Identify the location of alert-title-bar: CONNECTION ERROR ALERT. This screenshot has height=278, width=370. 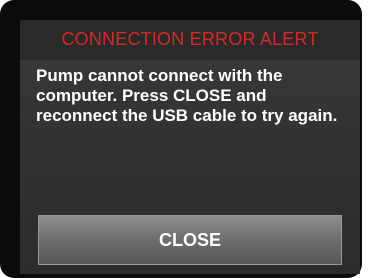
(190, 40).